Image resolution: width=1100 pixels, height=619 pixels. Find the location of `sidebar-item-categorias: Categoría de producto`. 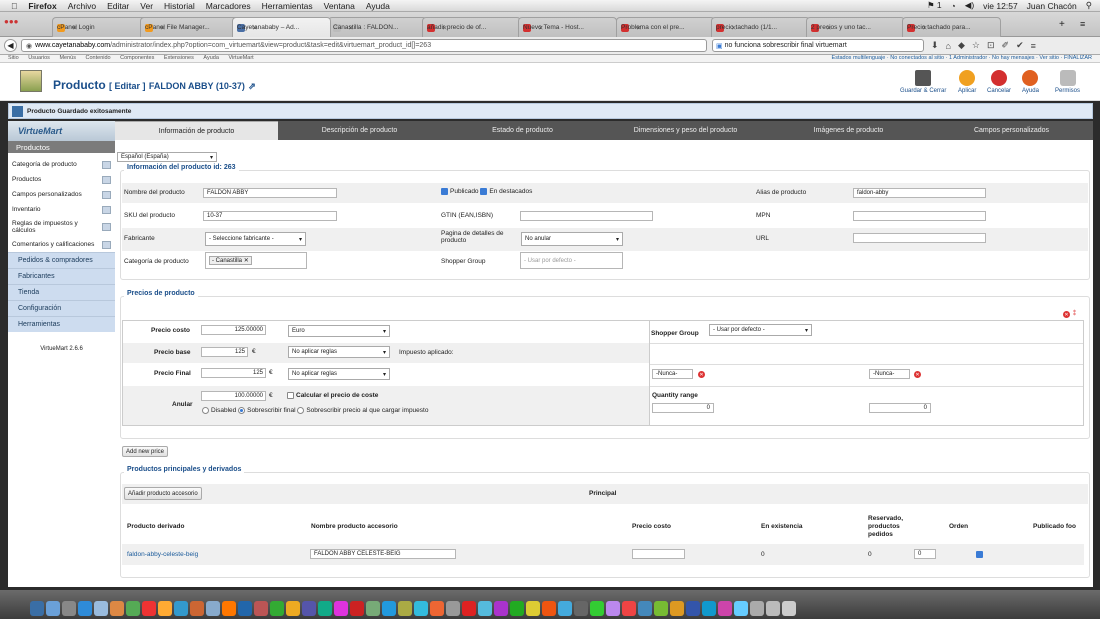

sidebar-item-categorias: Categoría de producto is located at coordinates (61, 164).